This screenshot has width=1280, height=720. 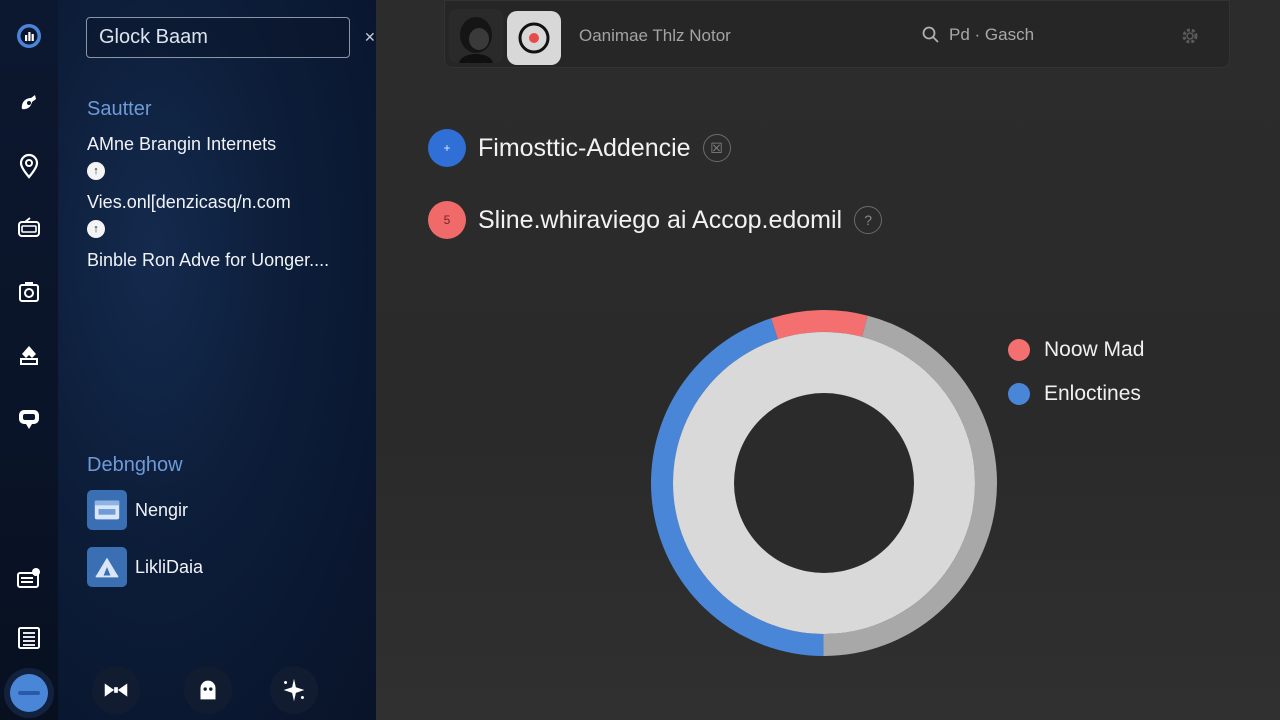 What do you see at coordinates (837, 34) in the screenshot?
I see `top-bar: Oanimae Thlz Notor Pd · Gasch` at bounding box center [837, 34].